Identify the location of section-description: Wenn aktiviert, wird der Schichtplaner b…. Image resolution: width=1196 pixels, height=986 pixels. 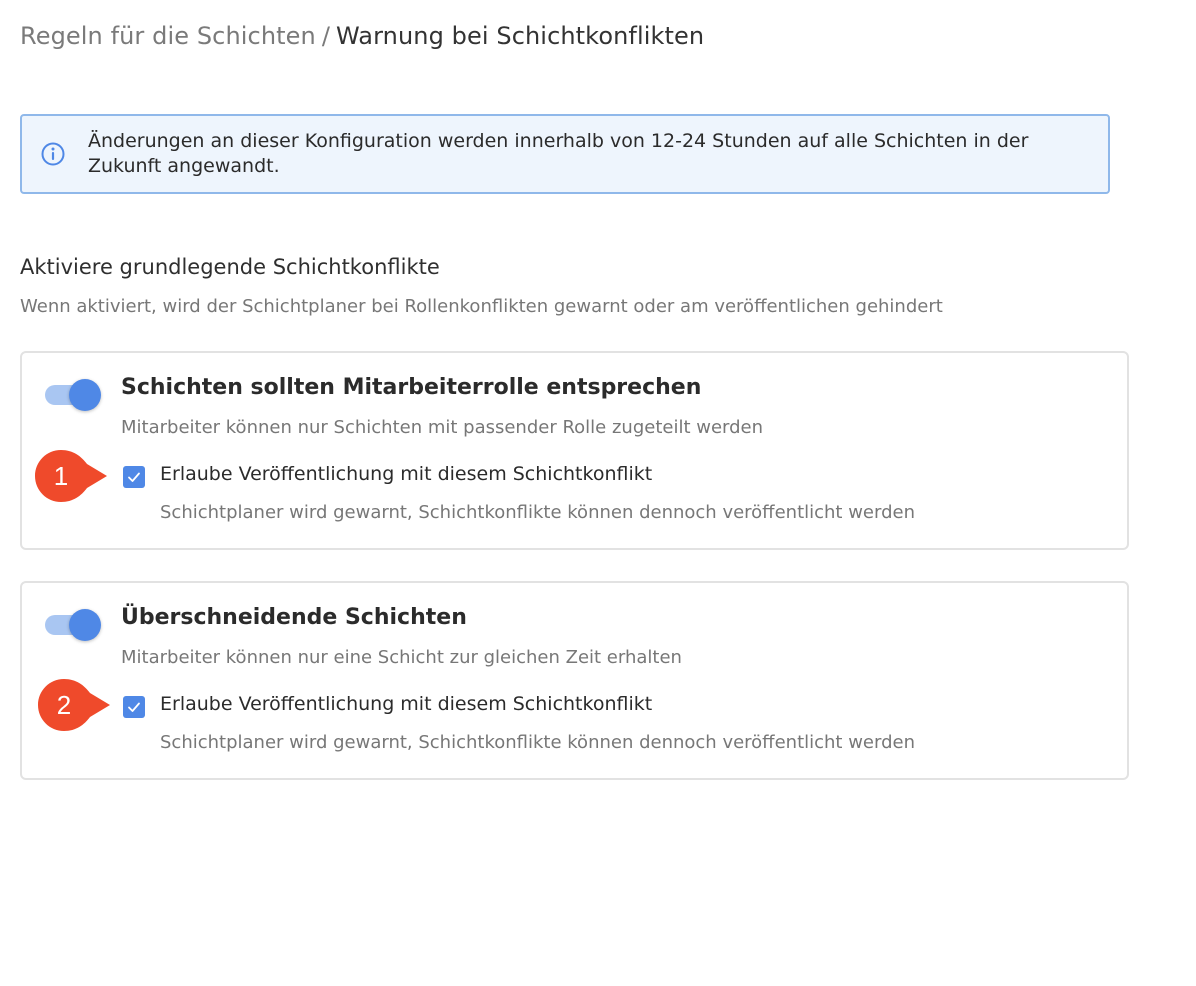
(481, 306).